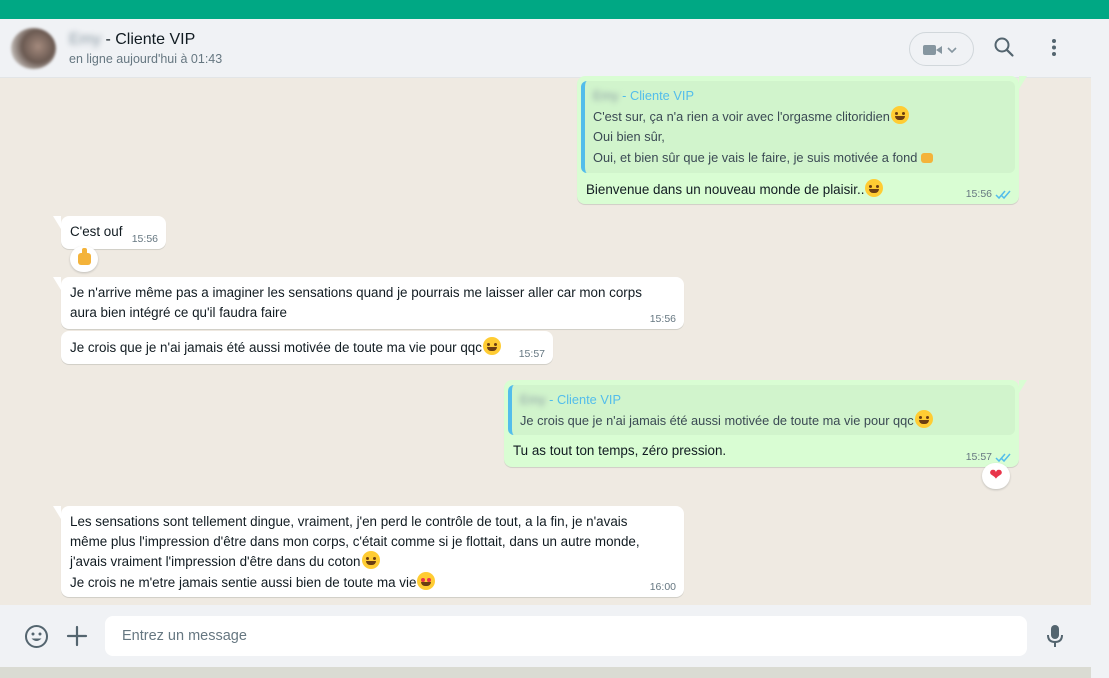 Image resolution: width=1109 pixels, height=678 pixels. I want to click on compose-bar, so click(545, 636).